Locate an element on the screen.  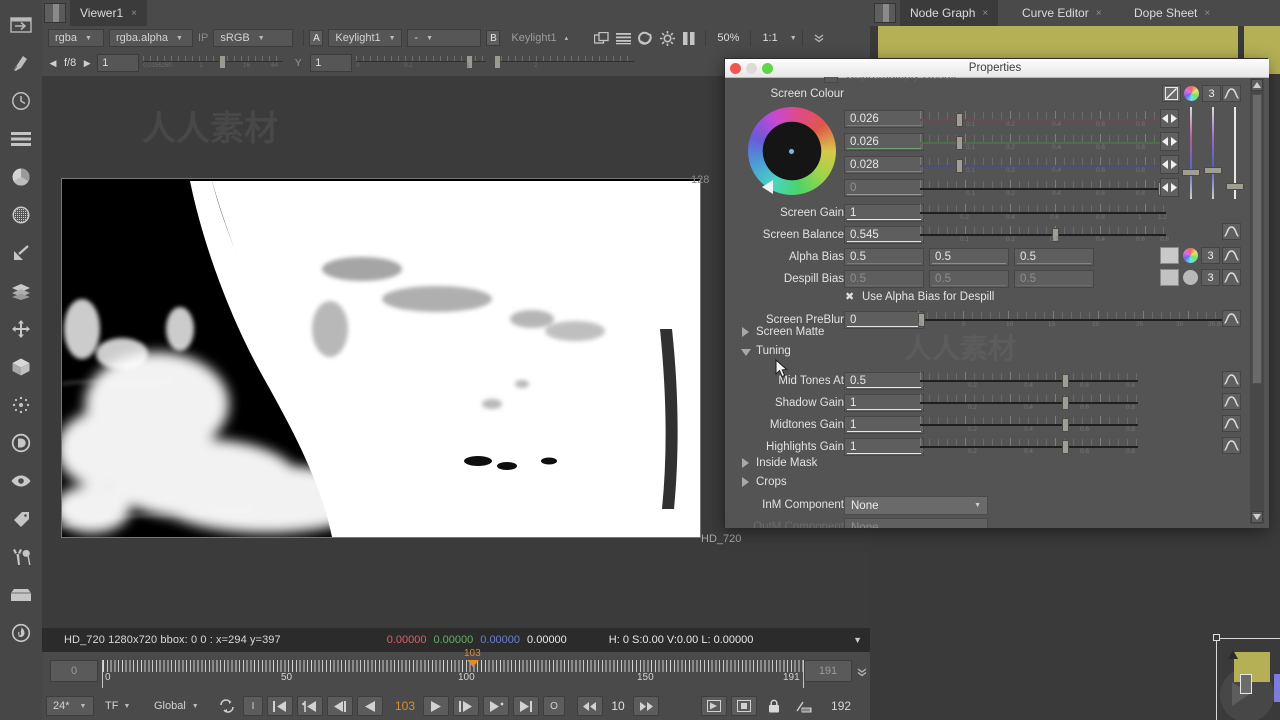
sync-dropdown: Global ▼ is located at coordinates (179, 706).